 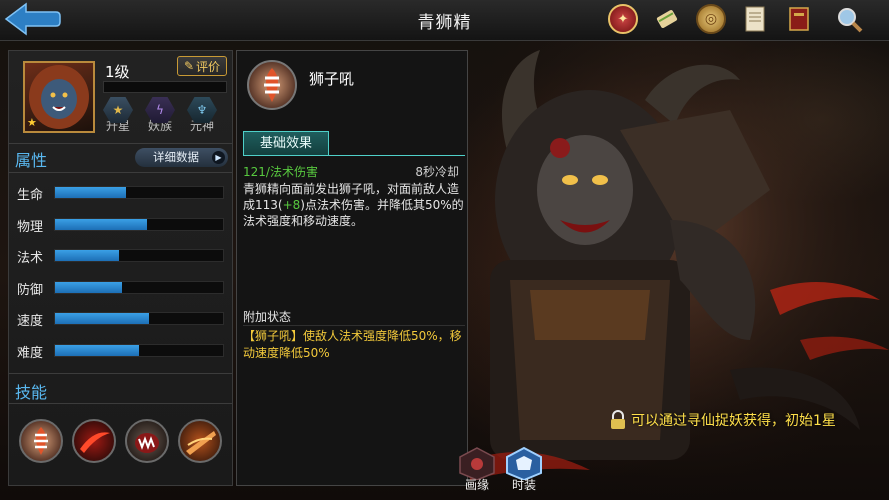 What do you see at coordinates (524, 464) in the screenshot?
I see `costume-tab-icon` at bounding box center [524, 464].